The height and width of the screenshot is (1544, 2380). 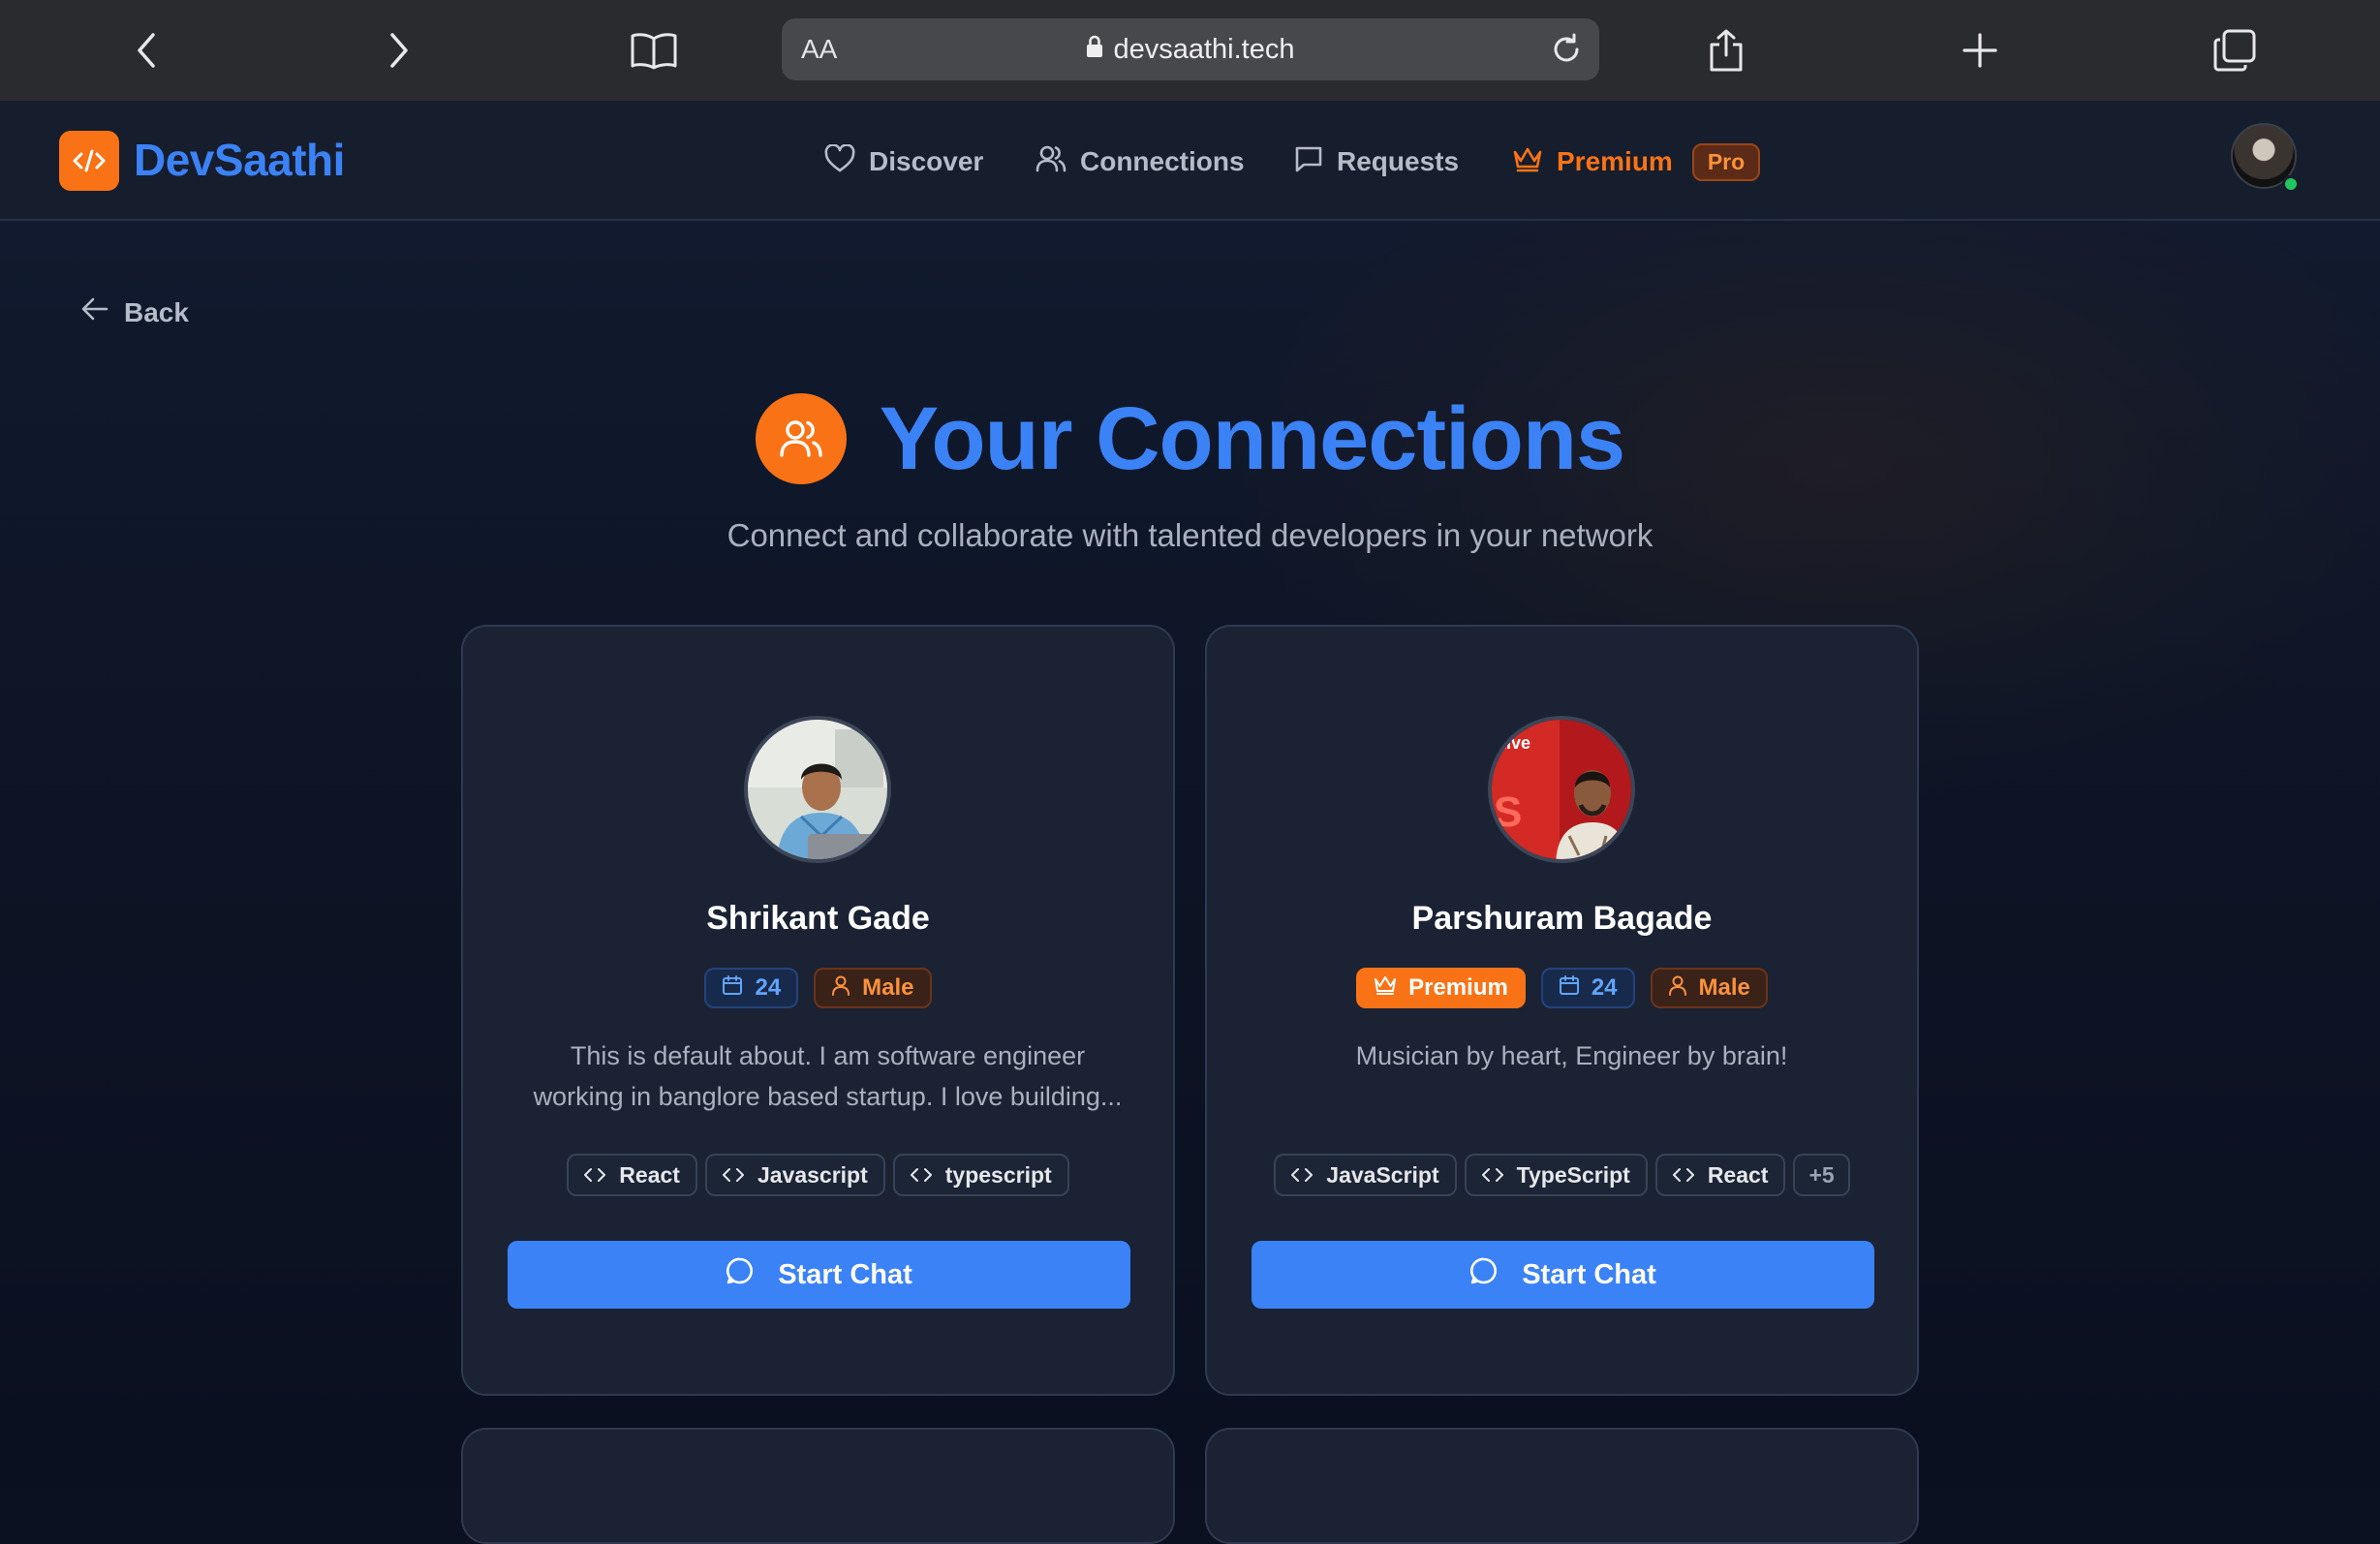 I want to click on about-line: Musician by heart, Engineer by brain!, so click(x=1572, y=1055).